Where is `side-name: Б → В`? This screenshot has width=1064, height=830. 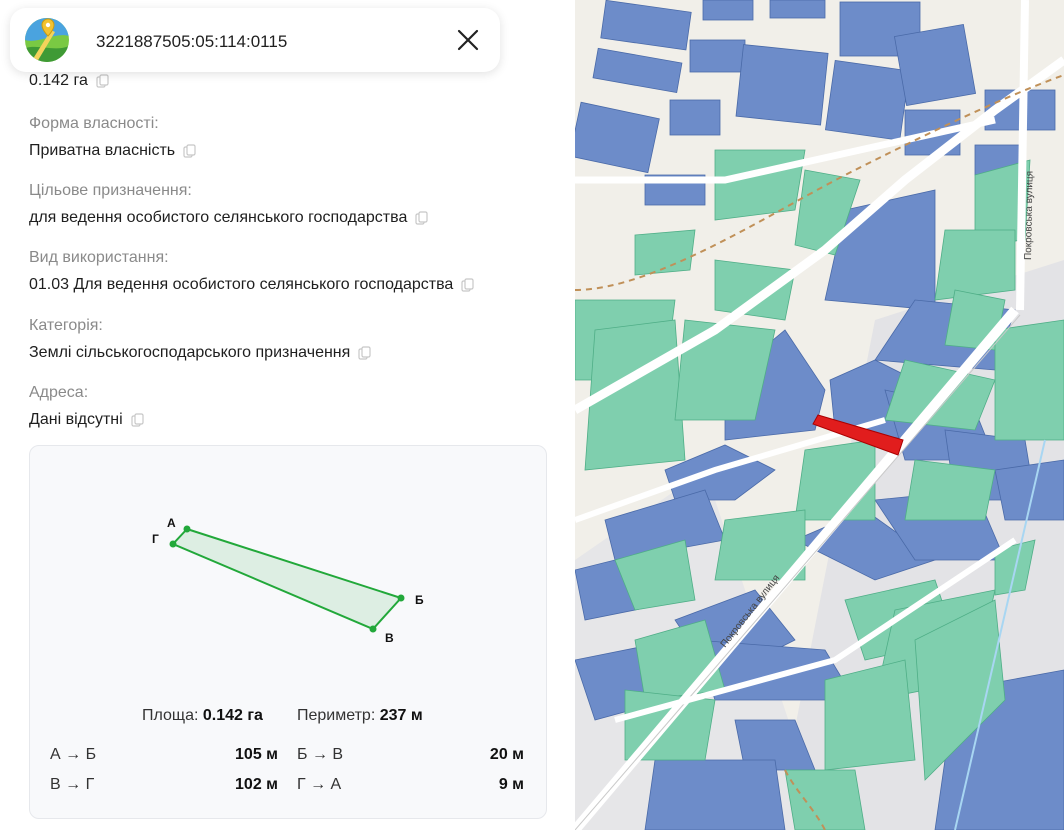
side-name: Б → В is located at coordinates (320, 754).